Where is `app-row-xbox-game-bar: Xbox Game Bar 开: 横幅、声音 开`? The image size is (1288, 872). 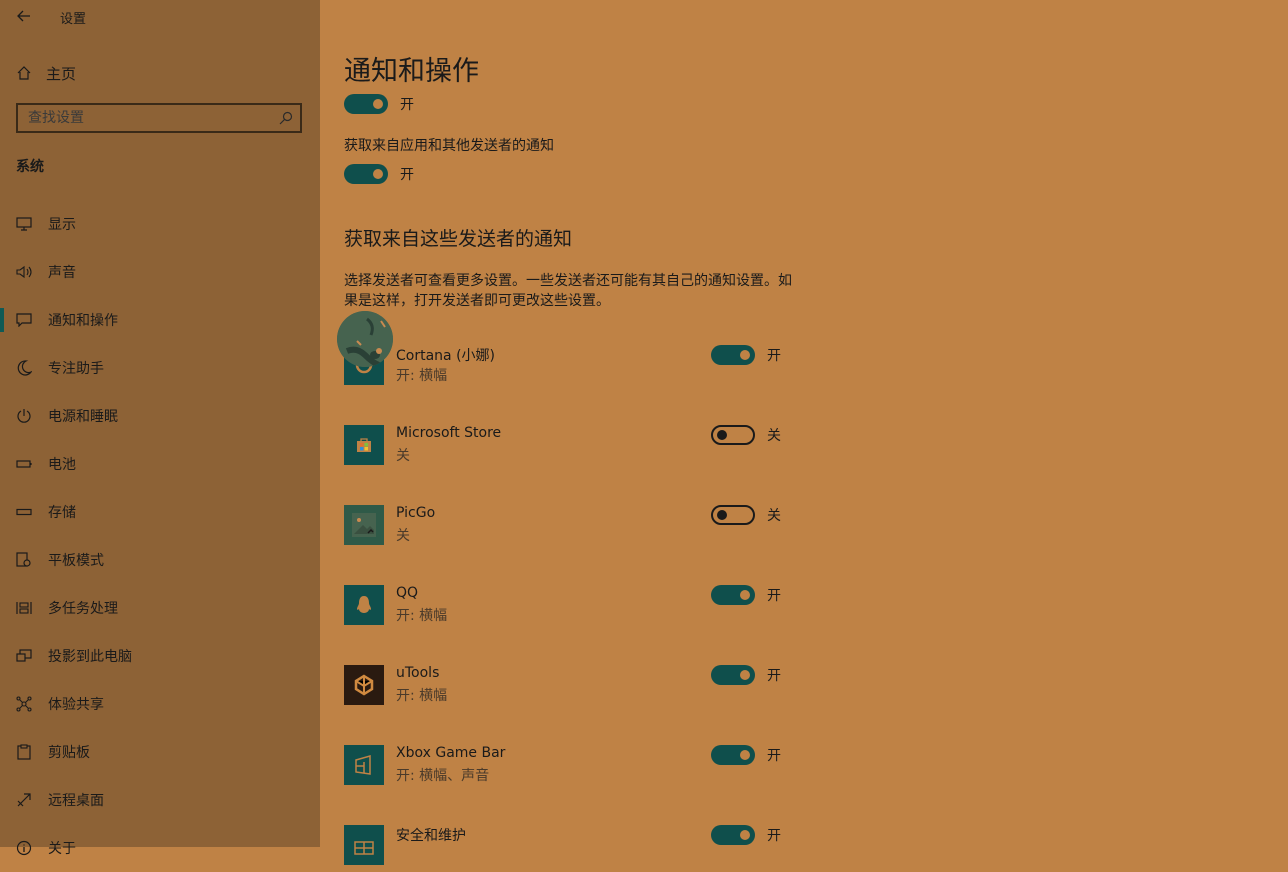 app-row-xbox-game-bar: Xbox Game Bar 开: 横幅、声音 开 is located at coordinates (569, 765).